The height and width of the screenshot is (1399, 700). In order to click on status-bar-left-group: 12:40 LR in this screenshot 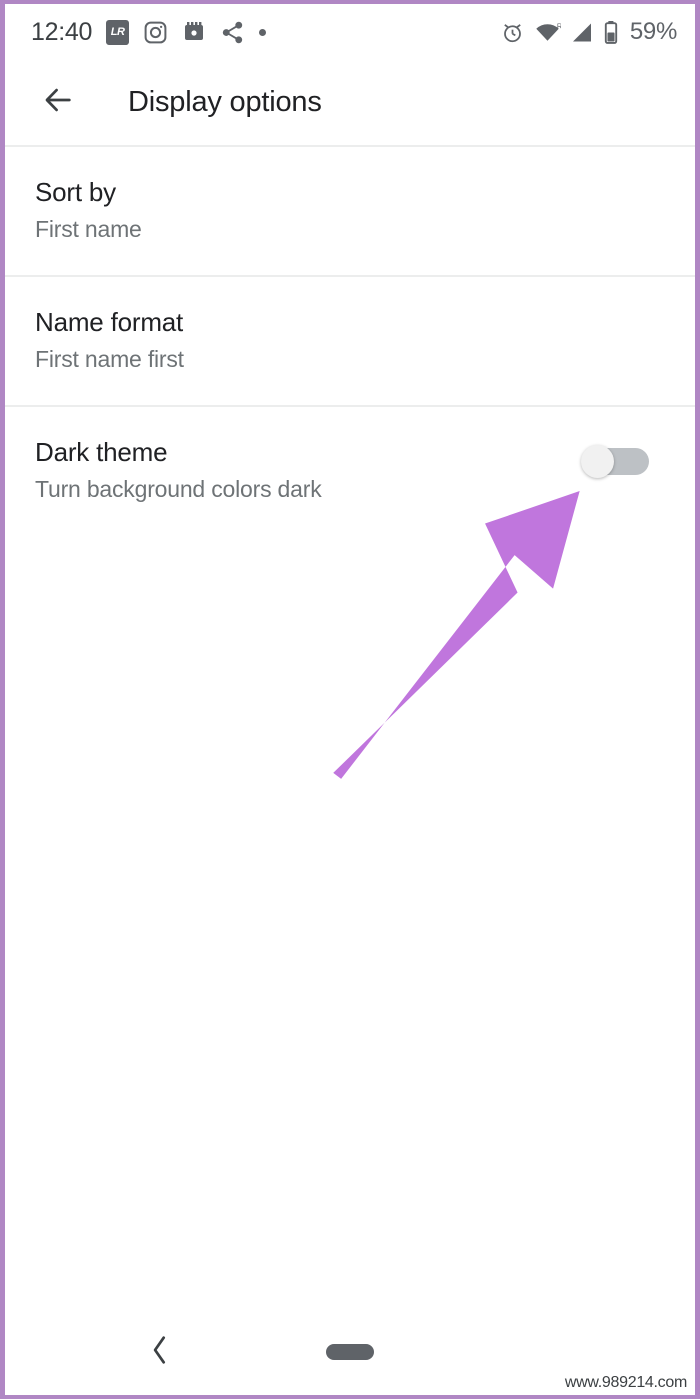, I will do `click(149, 32)`.